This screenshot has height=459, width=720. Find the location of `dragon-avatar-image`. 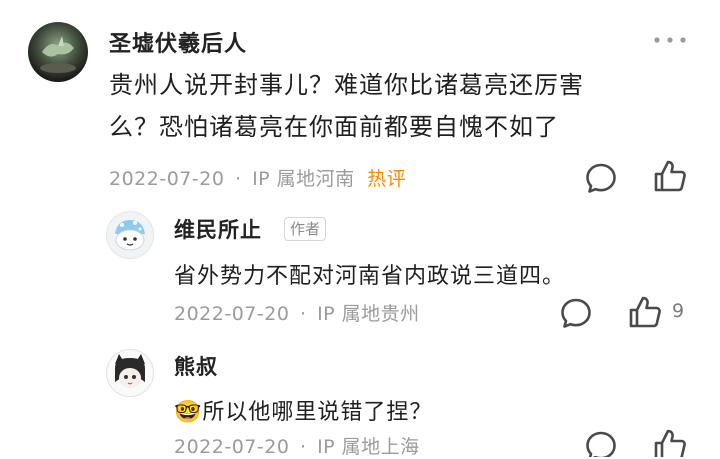

dragon-avatar-image is located at coordinates (58, 54).